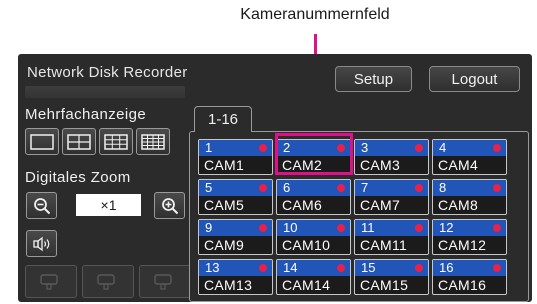 The height and width of the screenshot is (304, 537). I want to click on speaker-icon, so click(40, 243).